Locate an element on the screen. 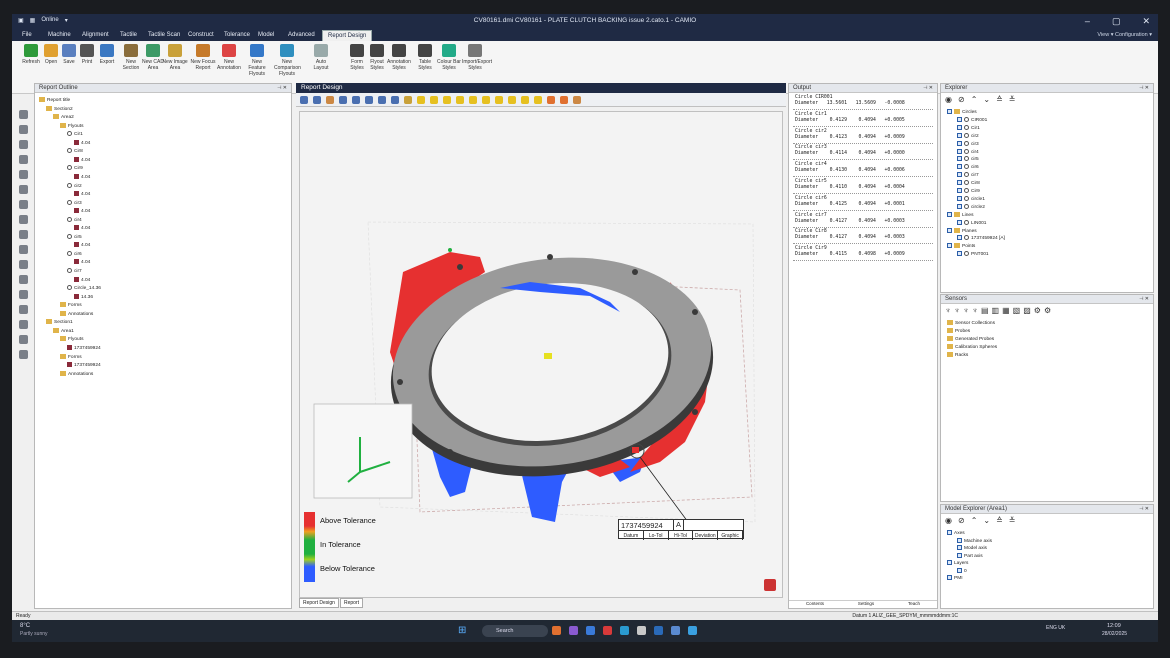 The width and height of the screenshot is (1170, 658). close-icon: ✕ is located at coordinates (1146, 21).